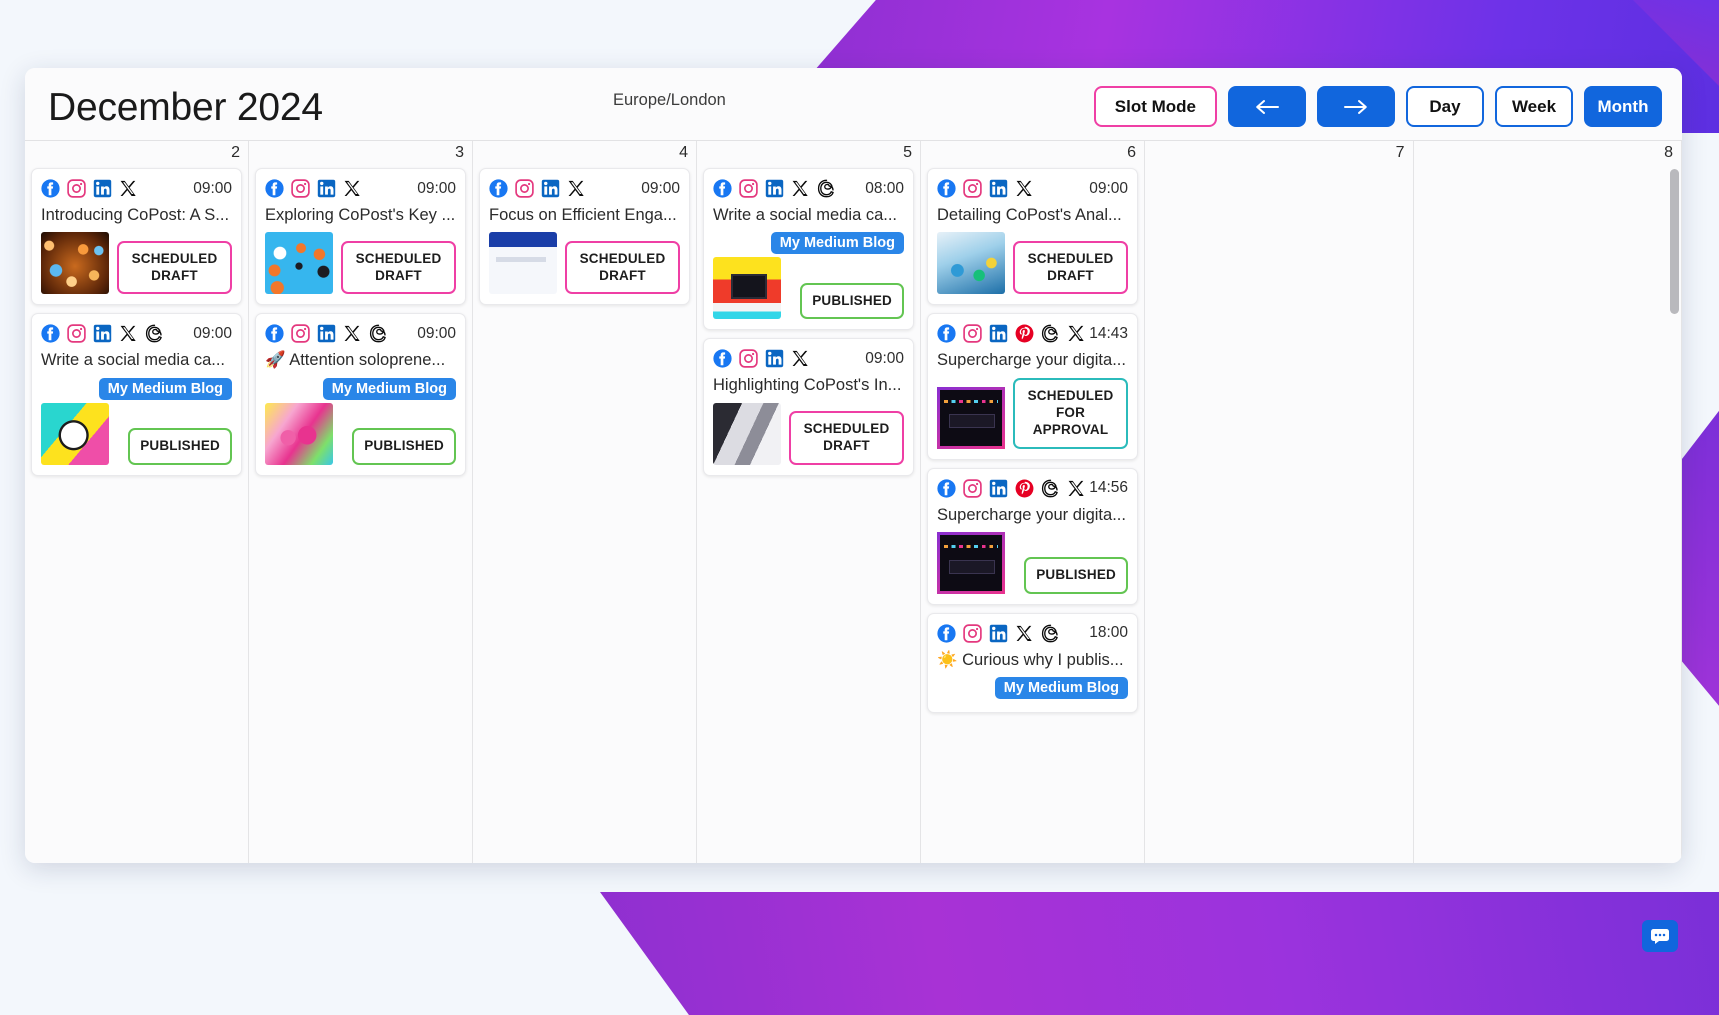  What do you see at coordinates (1032, 333) in the screenshot?
I see `event-card-header: 14:43` at bounding box center [1032, 333].